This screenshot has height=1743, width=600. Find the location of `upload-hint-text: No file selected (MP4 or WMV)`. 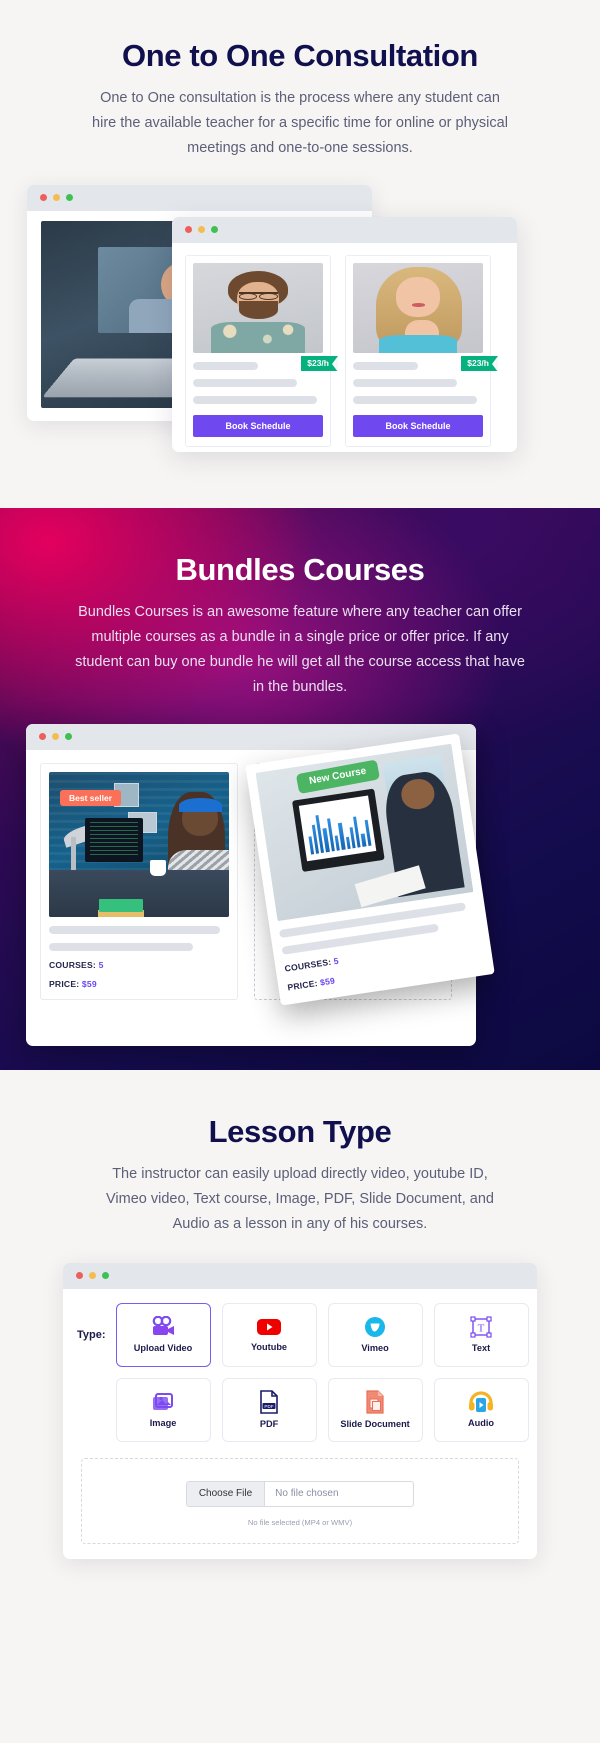

upload-hint-text: No file selected (MP4 or WMV) is located at coordinates (300, 1522).